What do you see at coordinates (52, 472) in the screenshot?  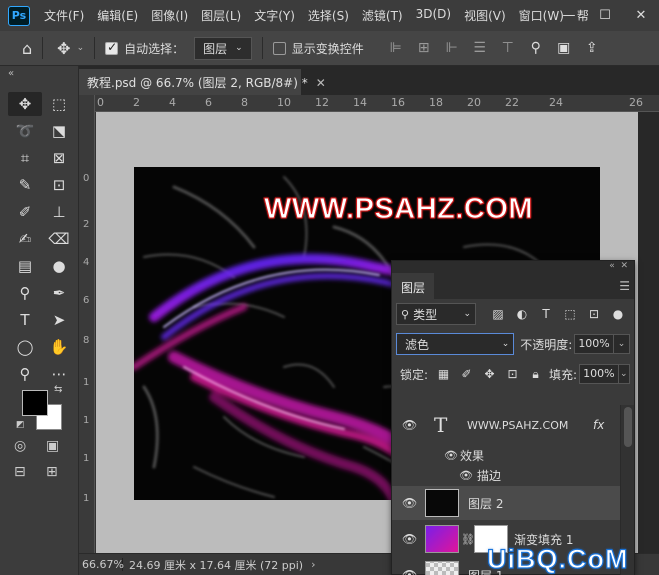 I see `artboard-icon: ⊞` at bounding box center [52, 472].